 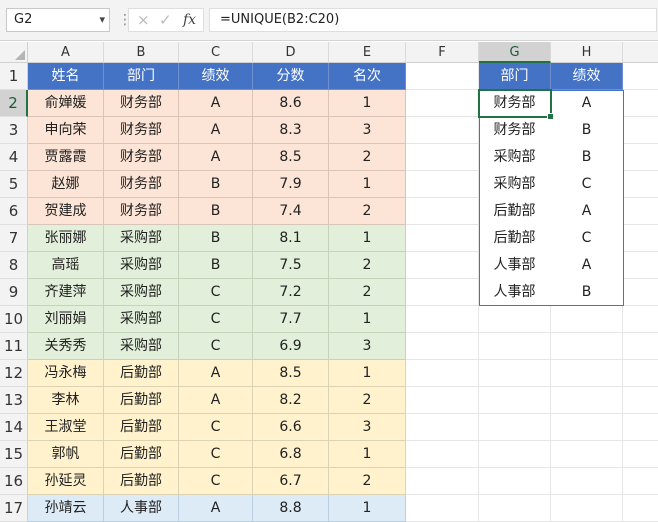 I want to click on cancel-icon: ×, so click(x=143, y=20).